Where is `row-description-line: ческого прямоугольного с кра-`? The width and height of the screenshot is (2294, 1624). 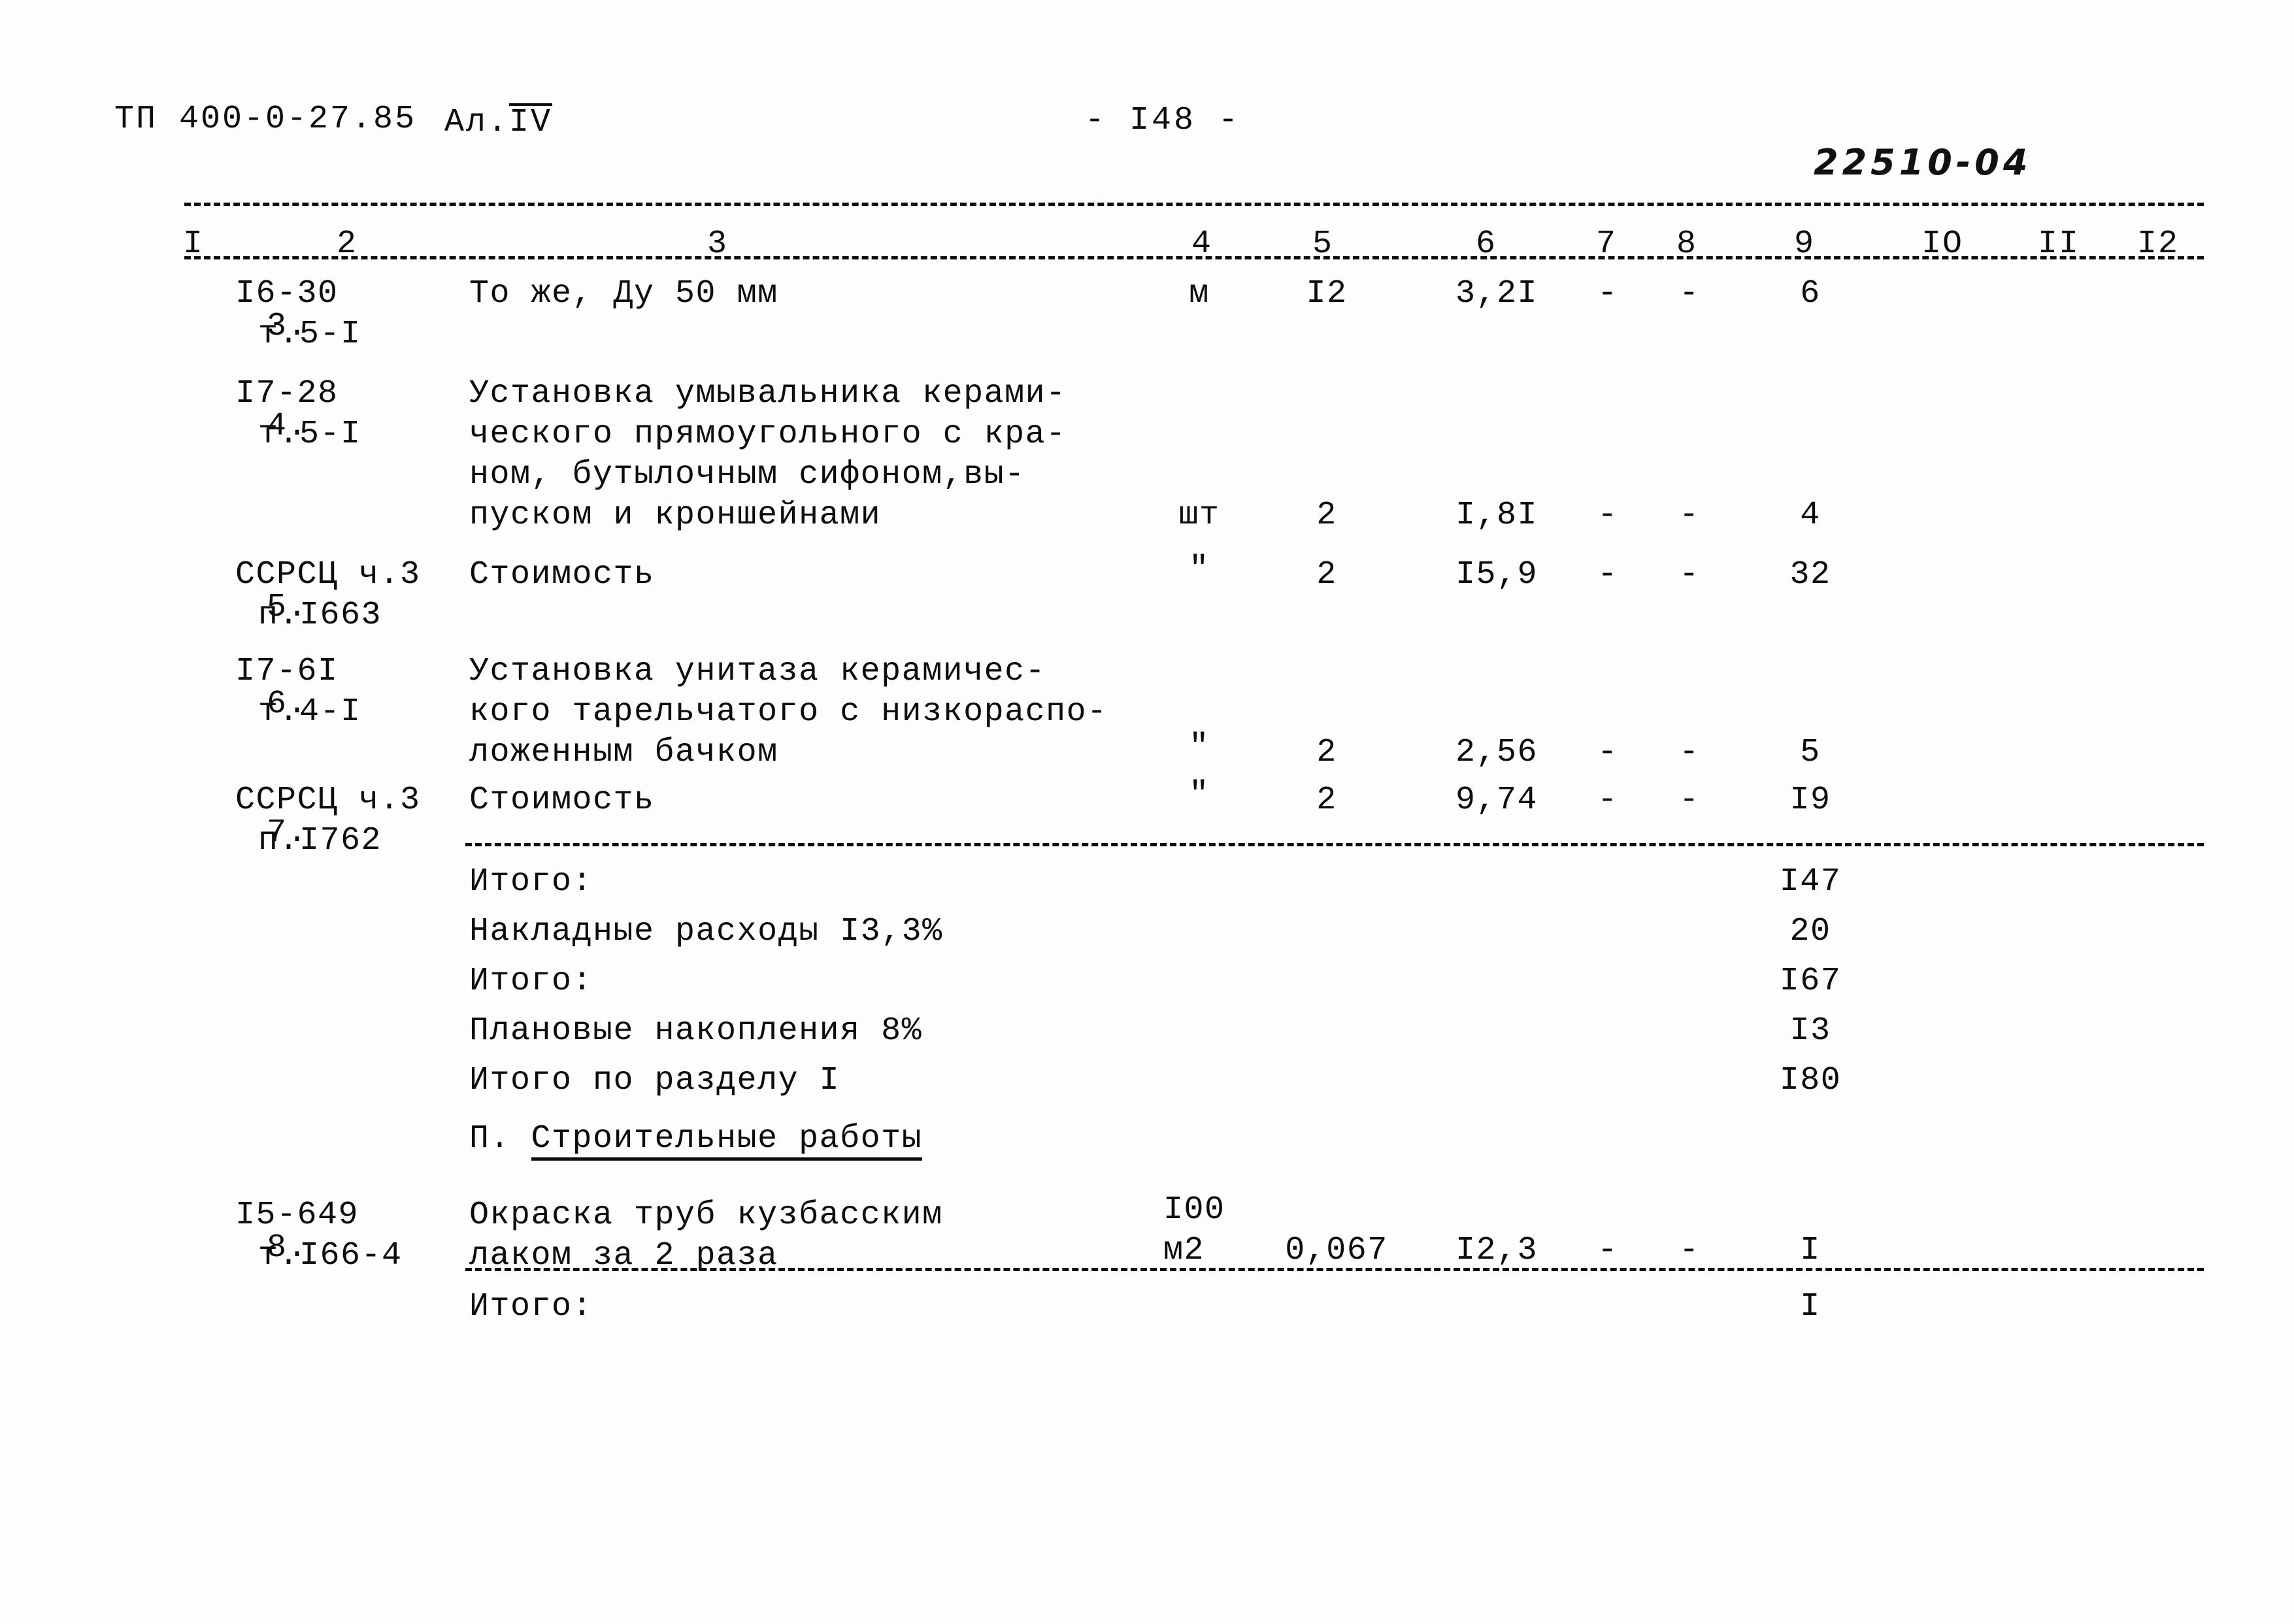 row-description-line: ческого прямоугольного с кра- is located at coordinates (768, 435).